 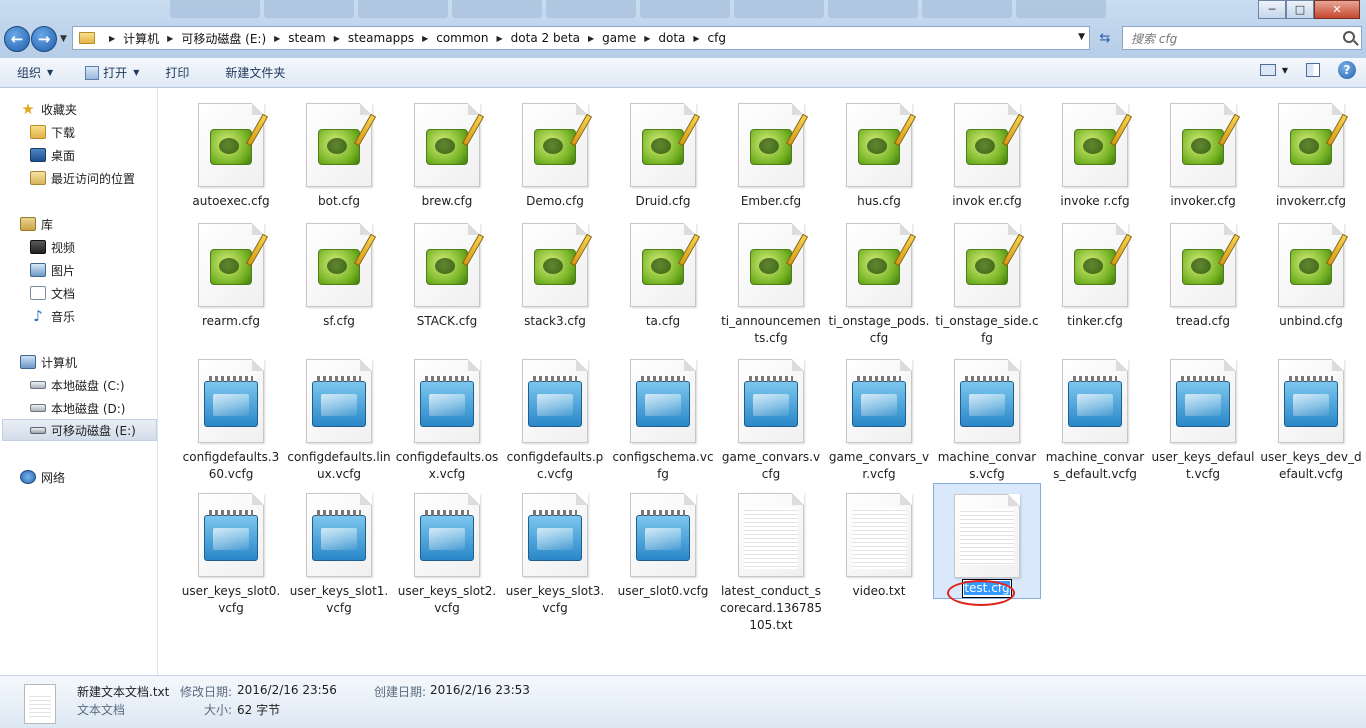 What do you see at coordinates (1095, 151) in the screenshot?
I see `file-item: invoke r.cfg` at bounding box center [1095, 151].